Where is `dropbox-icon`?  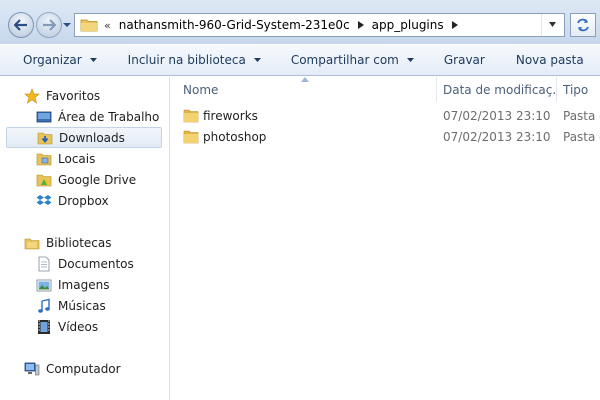 dropbox-icon is located at coordinates (44, 199).